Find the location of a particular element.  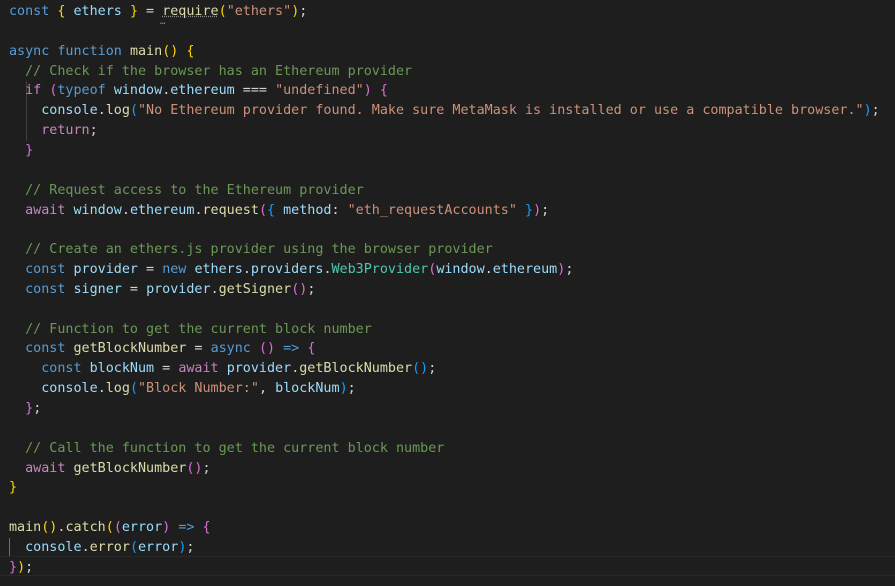

code-token: "eth_requestAccounts" is located at coordinates (432, 210).